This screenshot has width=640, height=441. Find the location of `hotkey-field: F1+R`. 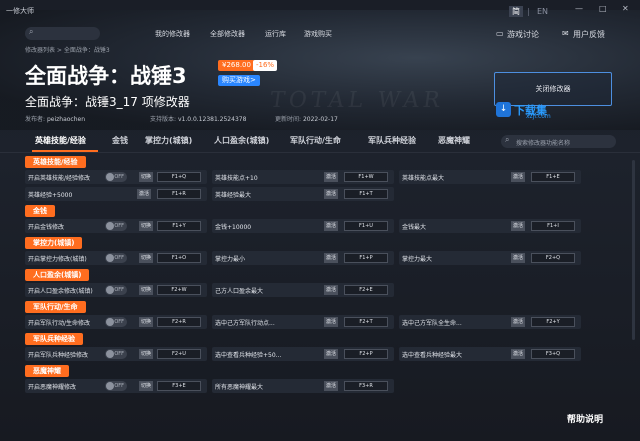

hotkey-field: F1+R is located at coordinates (179, 194).